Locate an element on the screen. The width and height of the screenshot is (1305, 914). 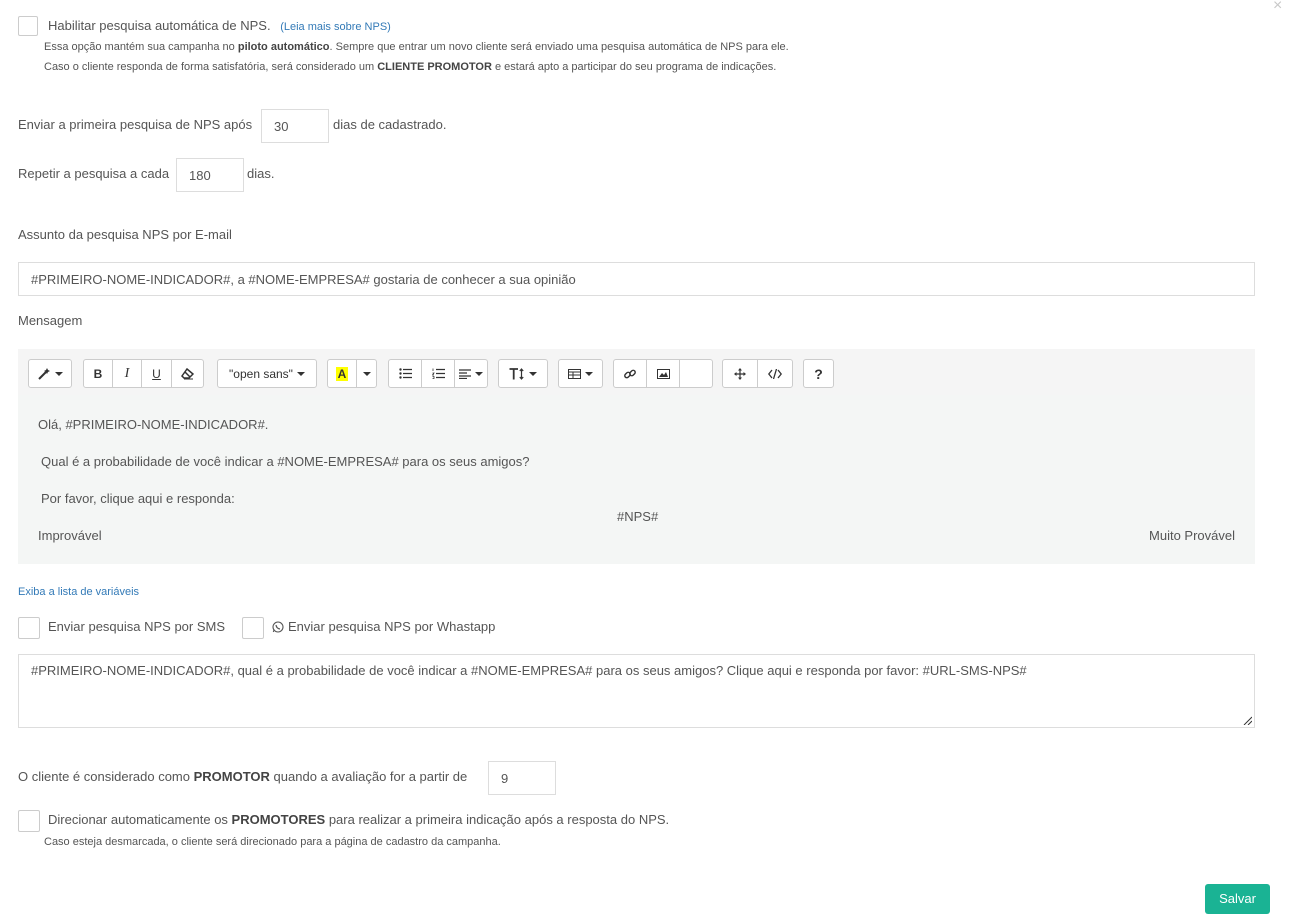
sms-label: Enviar pesquisa NPS por SMS is located at coordinates (137, 626).